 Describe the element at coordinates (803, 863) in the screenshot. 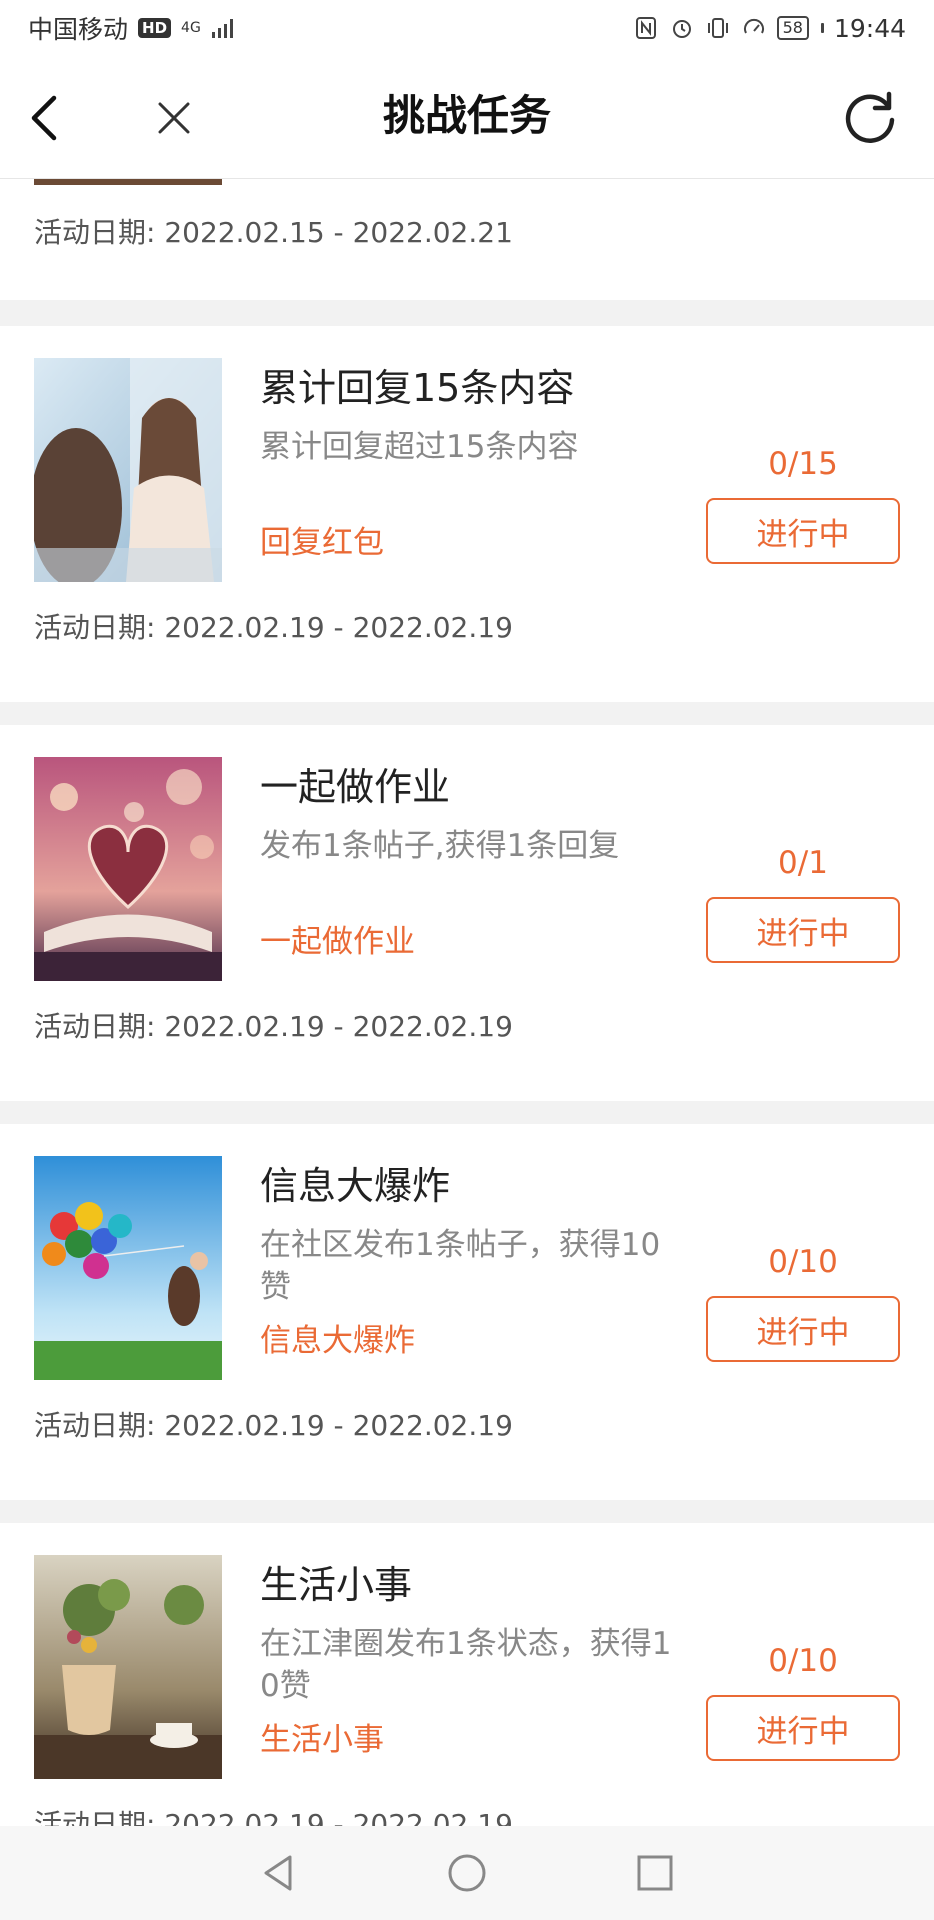

I see `task-progress: 0/1` at that location.